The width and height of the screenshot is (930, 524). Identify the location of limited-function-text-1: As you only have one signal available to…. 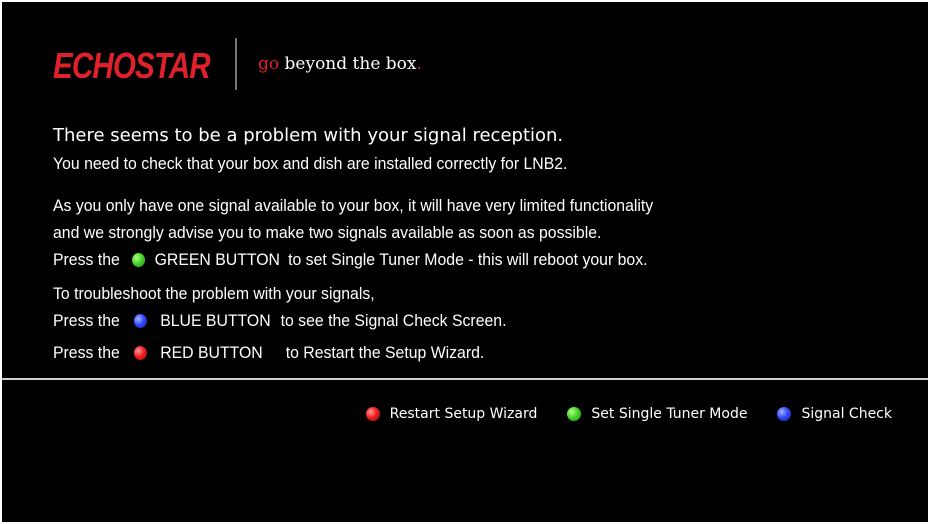
(353, 205).